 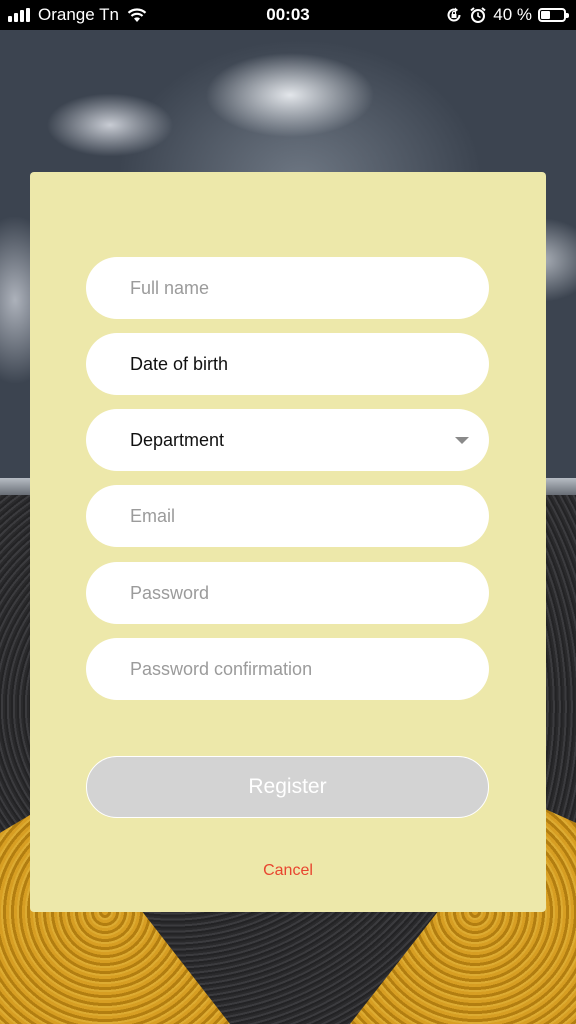 What do you see at coordinates (177, 439) in the screenshot?
I see `department-label: Department` at bounding box center [177, 439].